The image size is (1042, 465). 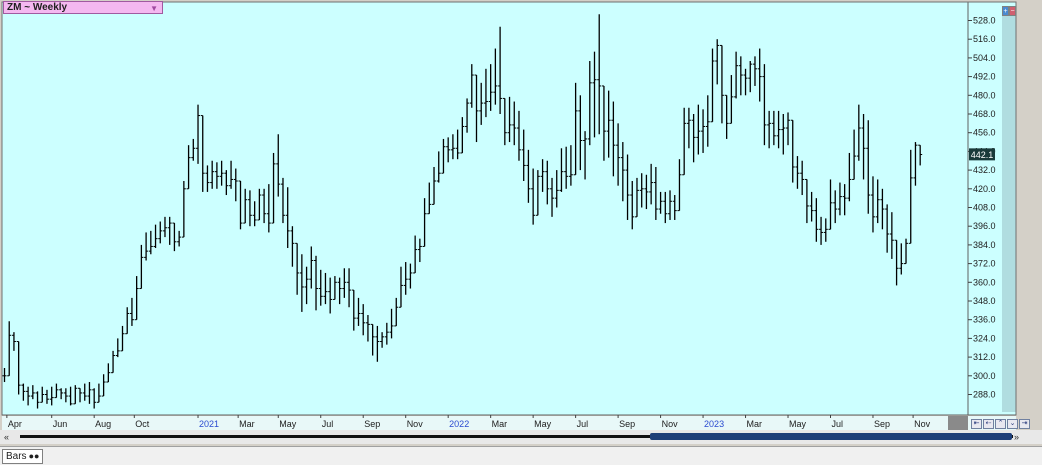 I want to click on symbol-selector: ZM ~ Weekly ▼, so click(x=83, y=7).